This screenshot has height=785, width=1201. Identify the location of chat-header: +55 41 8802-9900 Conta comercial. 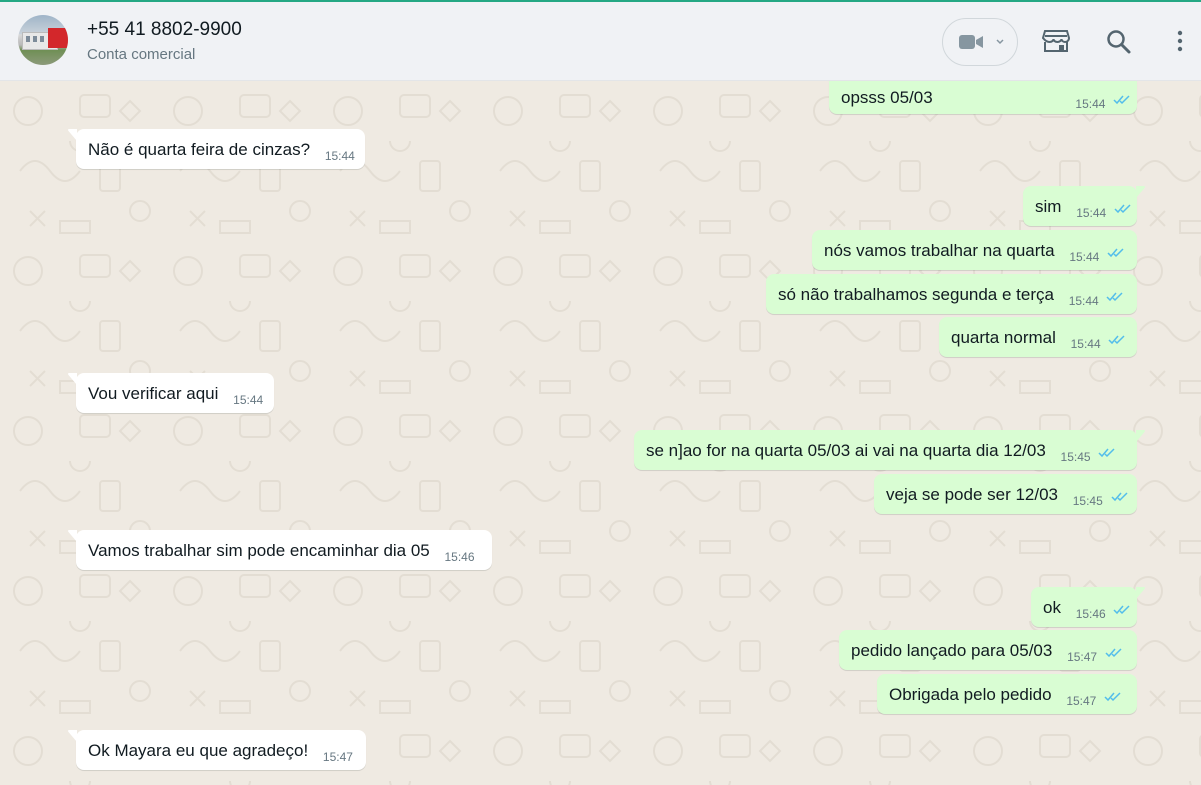
(600, 41).